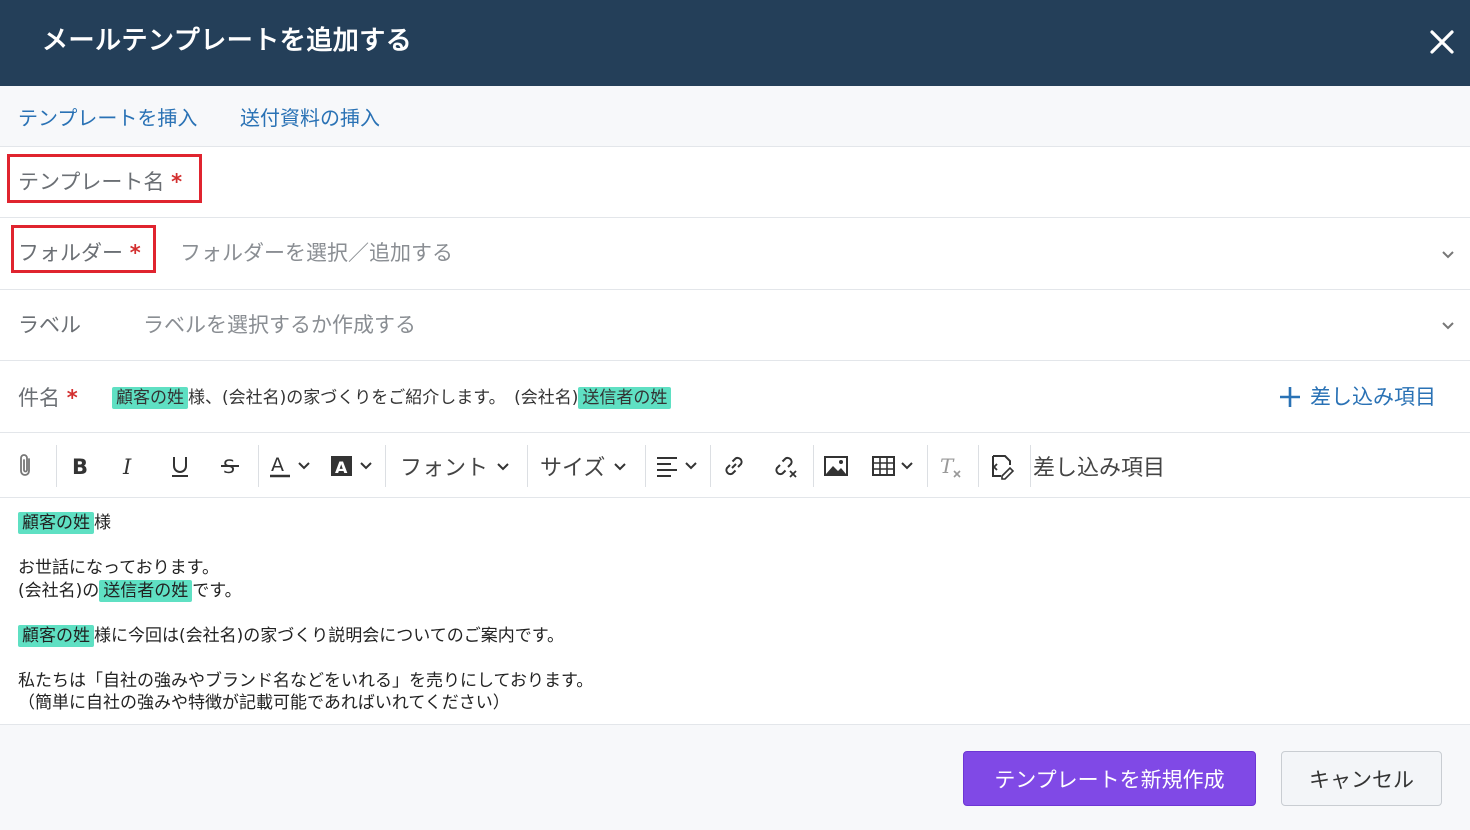 The image size is (1470, 830). Describe the element at coordinates (383, 398) in the screenshot. I see `subject-text: 様、(会社名)の家づくりをご紹介します。 (会社名)` at that location.